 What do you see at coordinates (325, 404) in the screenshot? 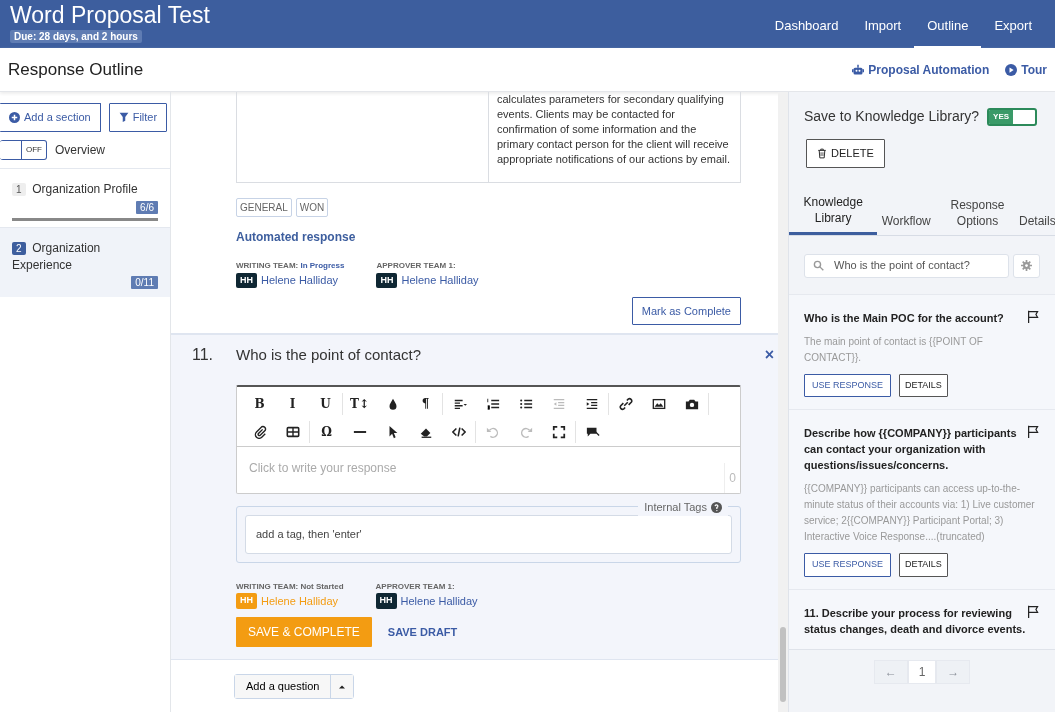
I see `format-button: U` at bounding box center [325, 404].